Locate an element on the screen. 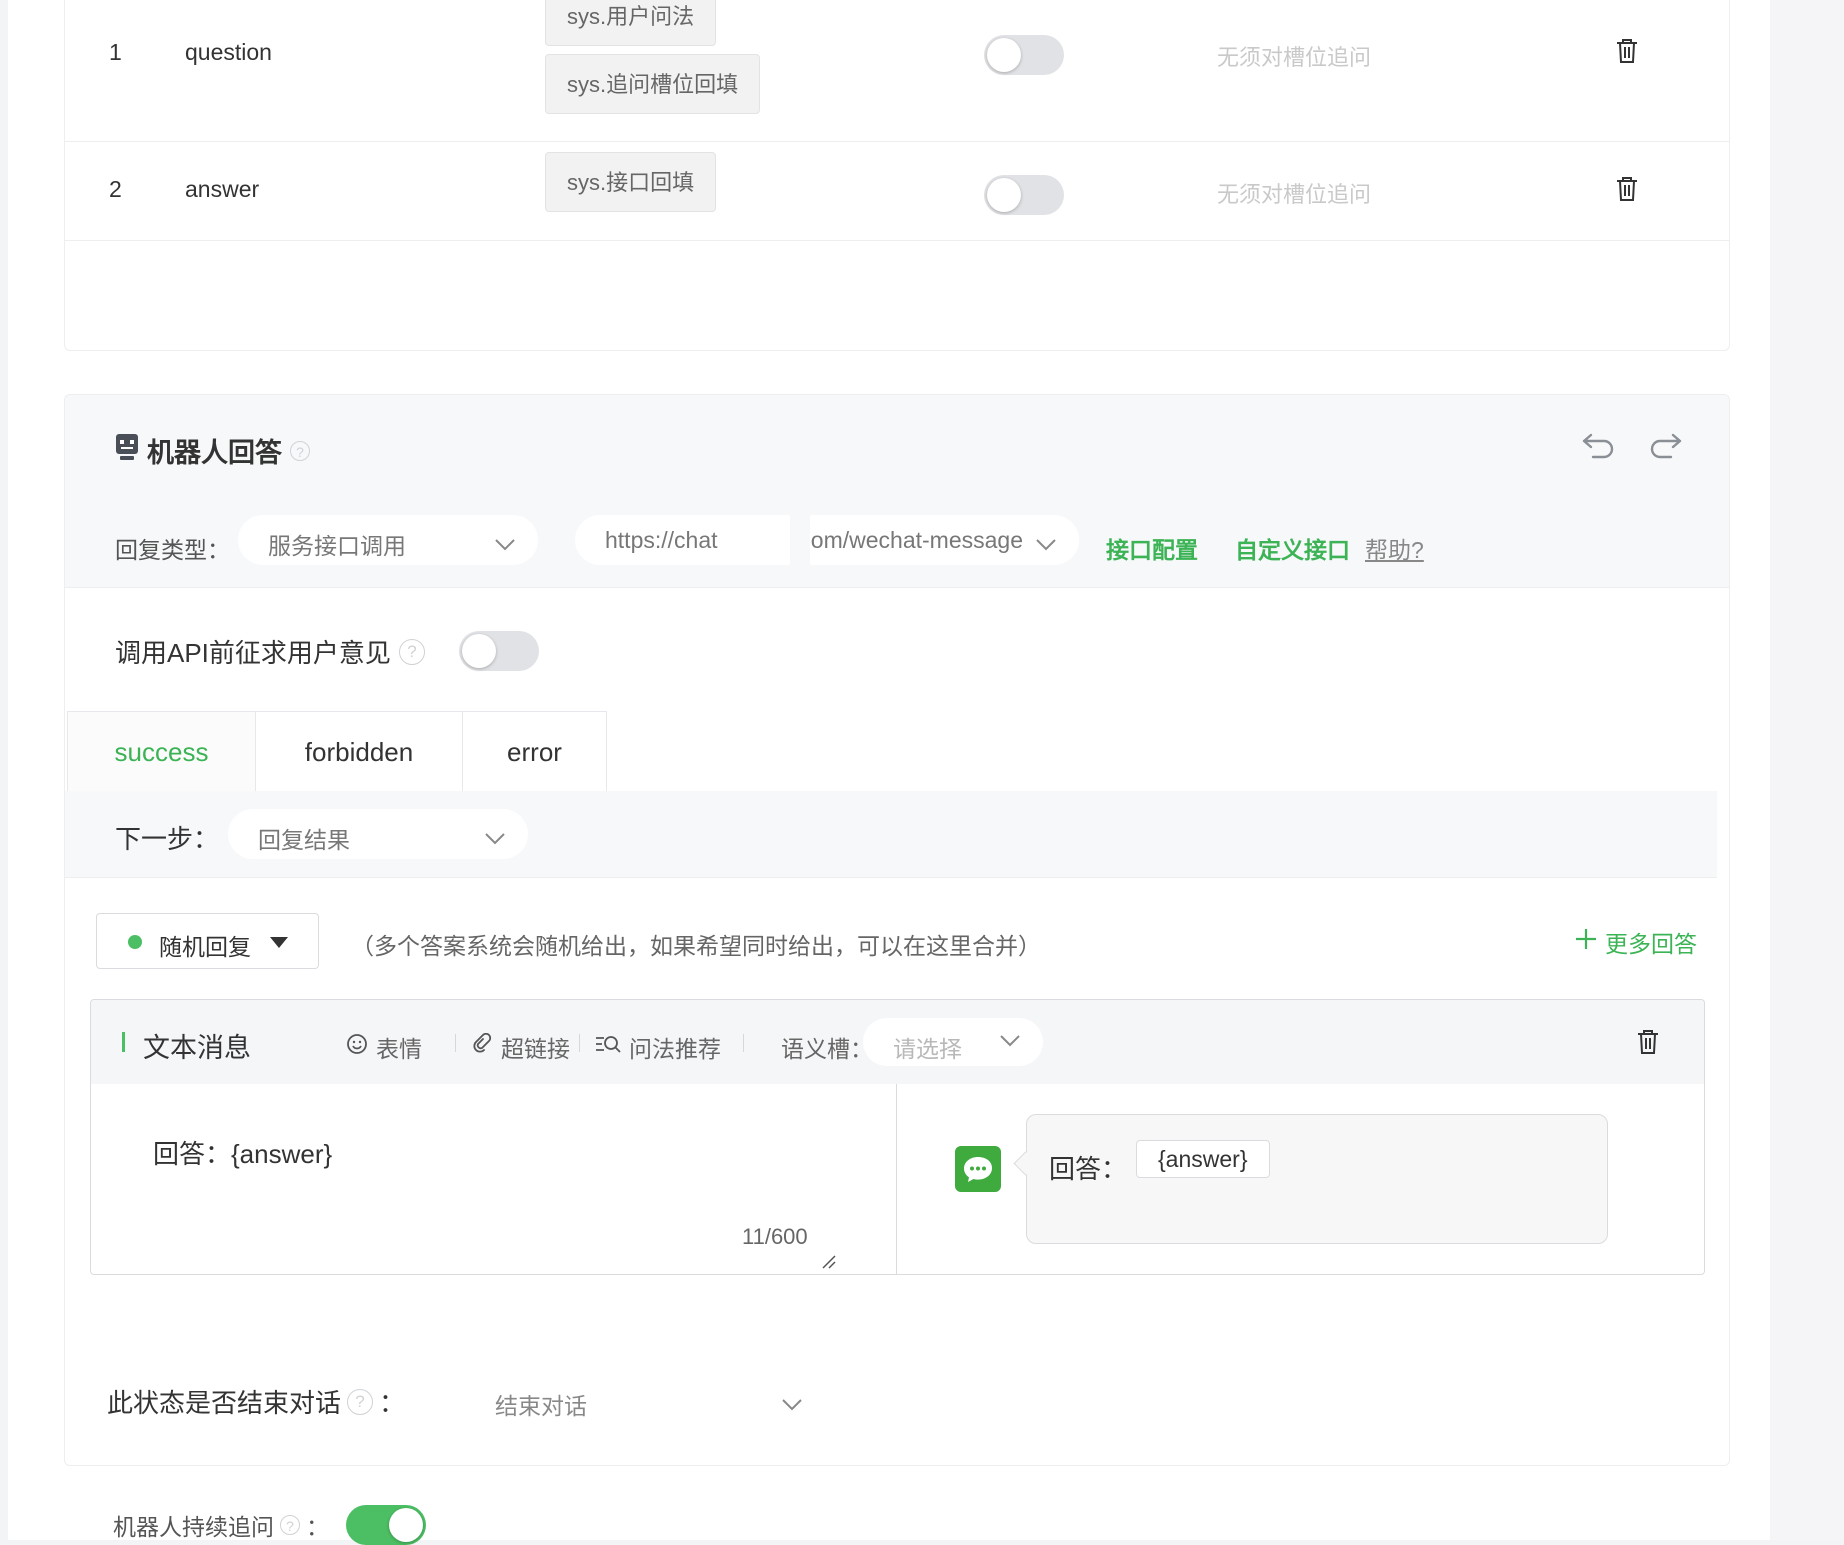  random-reply-dropdown: 随机回复 is located at coordinates (207, 941).